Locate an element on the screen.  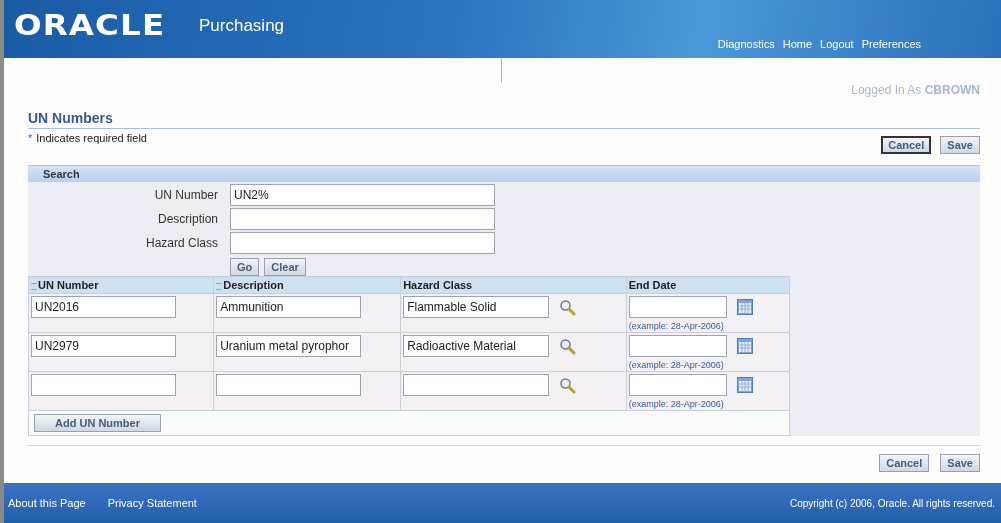
search-field: UN2% is located at coordinates (362, 195).